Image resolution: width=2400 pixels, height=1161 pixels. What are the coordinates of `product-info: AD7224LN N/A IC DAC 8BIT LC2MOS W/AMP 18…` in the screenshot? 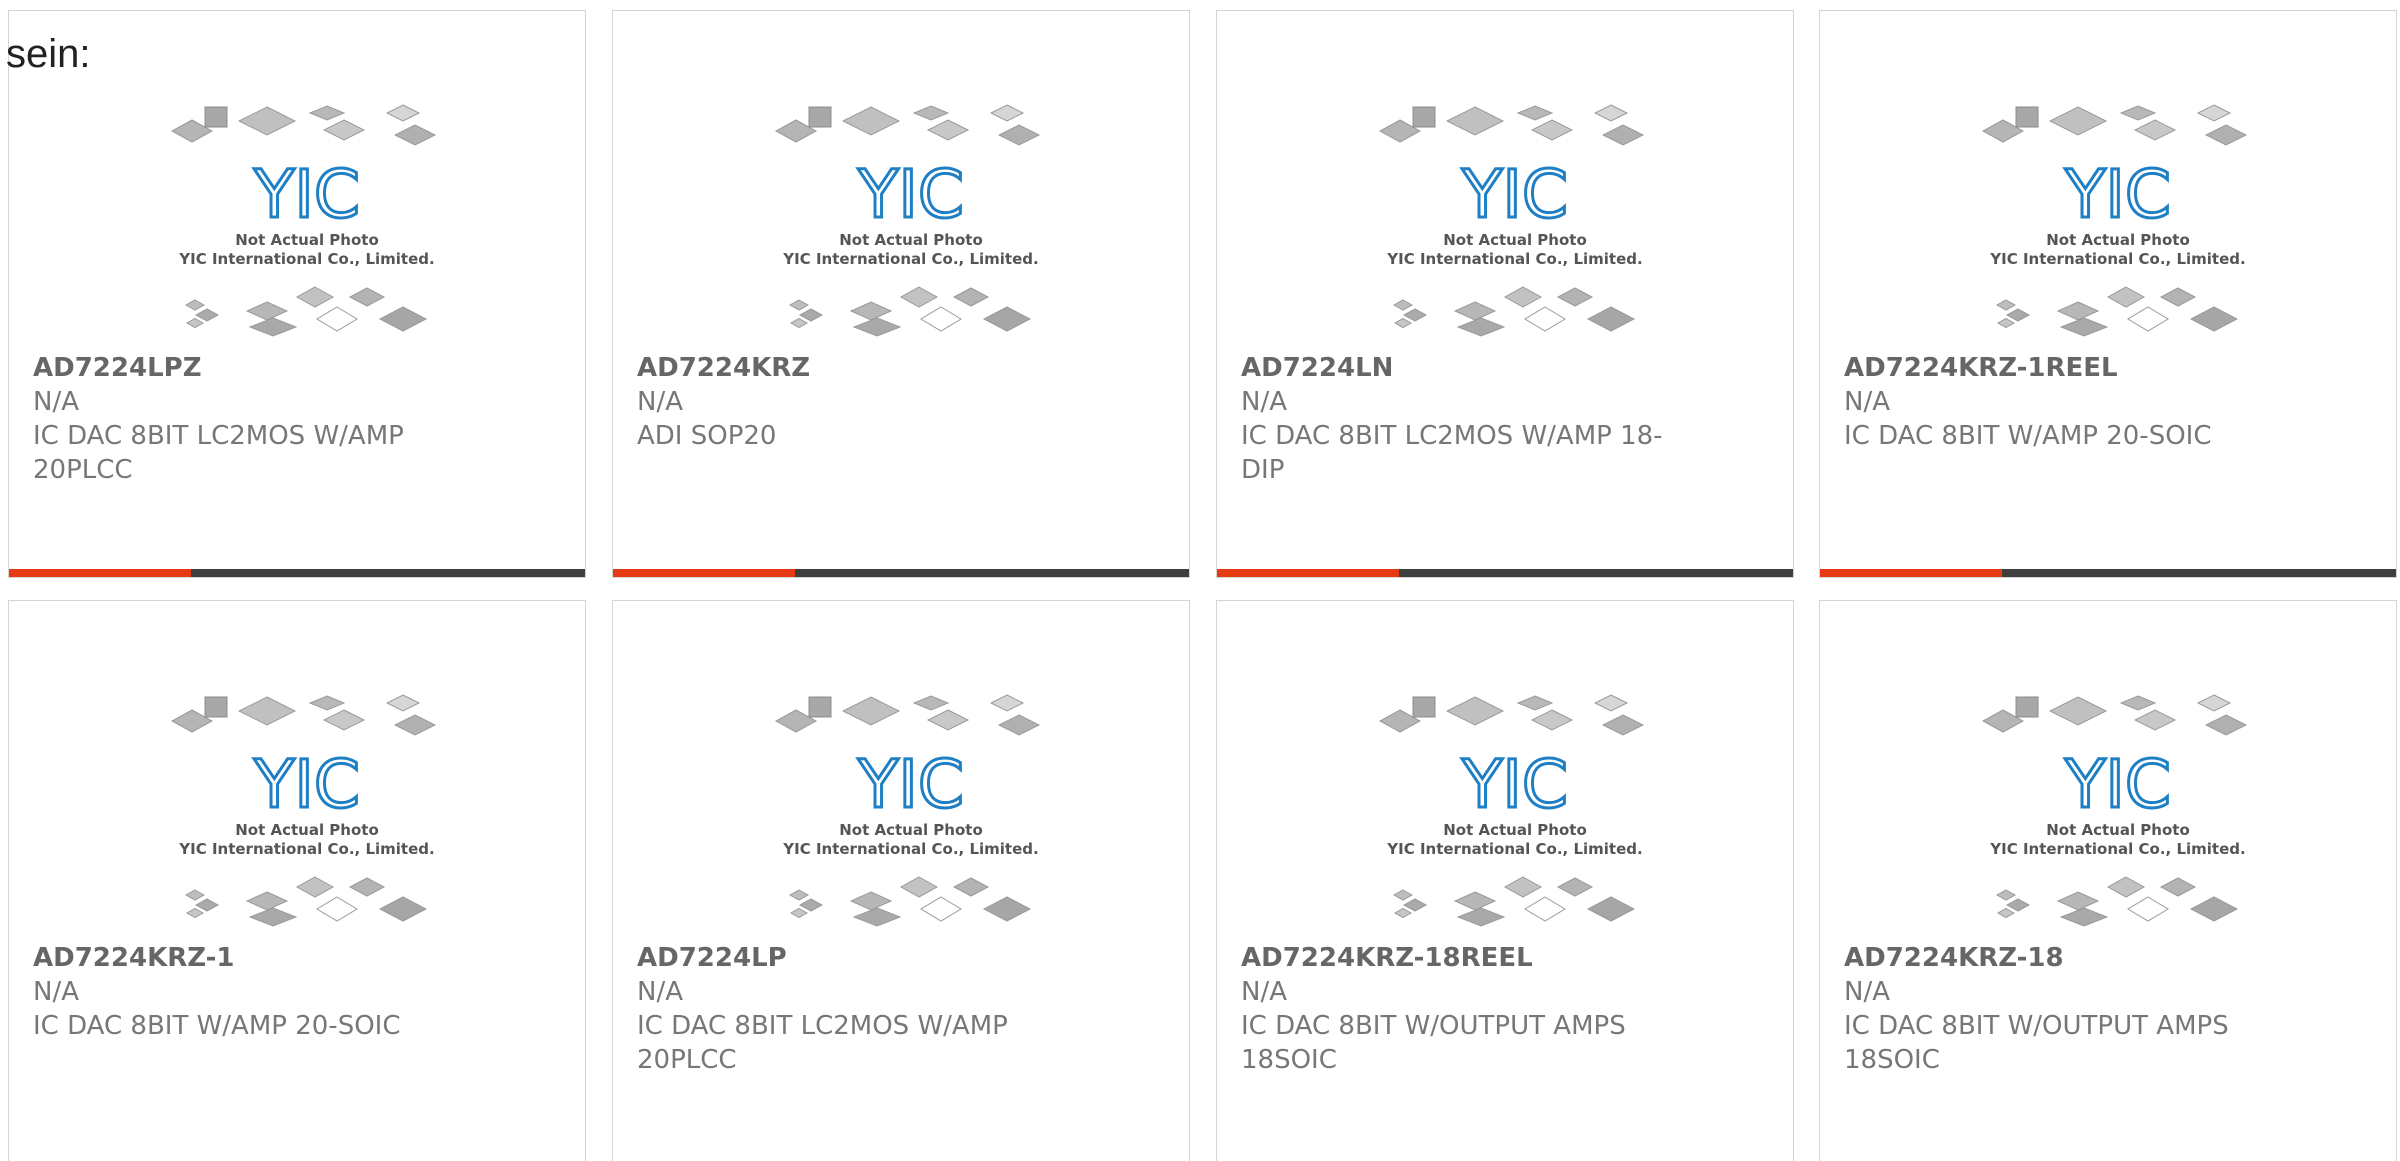 It's located at (1461, 419).